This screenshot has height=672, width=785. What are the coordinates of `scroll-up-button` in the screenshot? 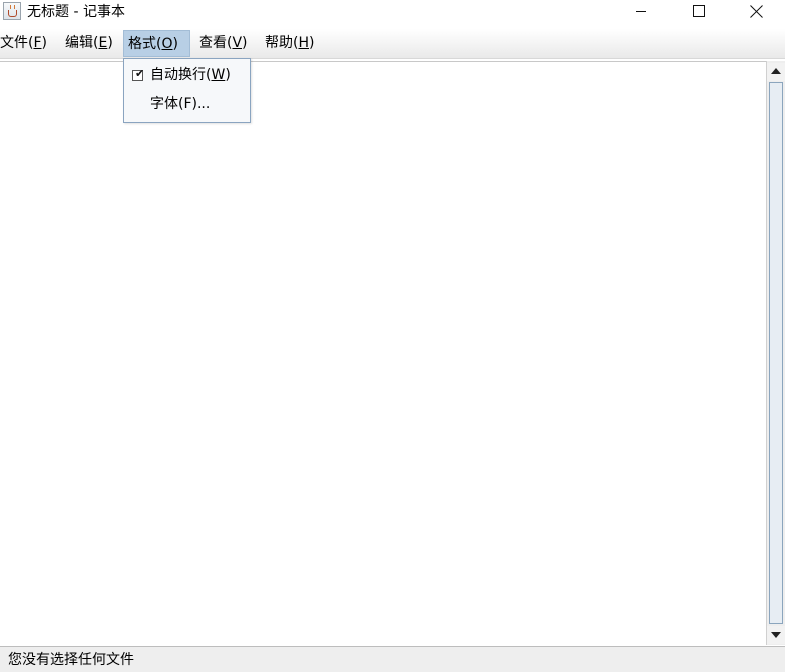 It's located at (776, 72).